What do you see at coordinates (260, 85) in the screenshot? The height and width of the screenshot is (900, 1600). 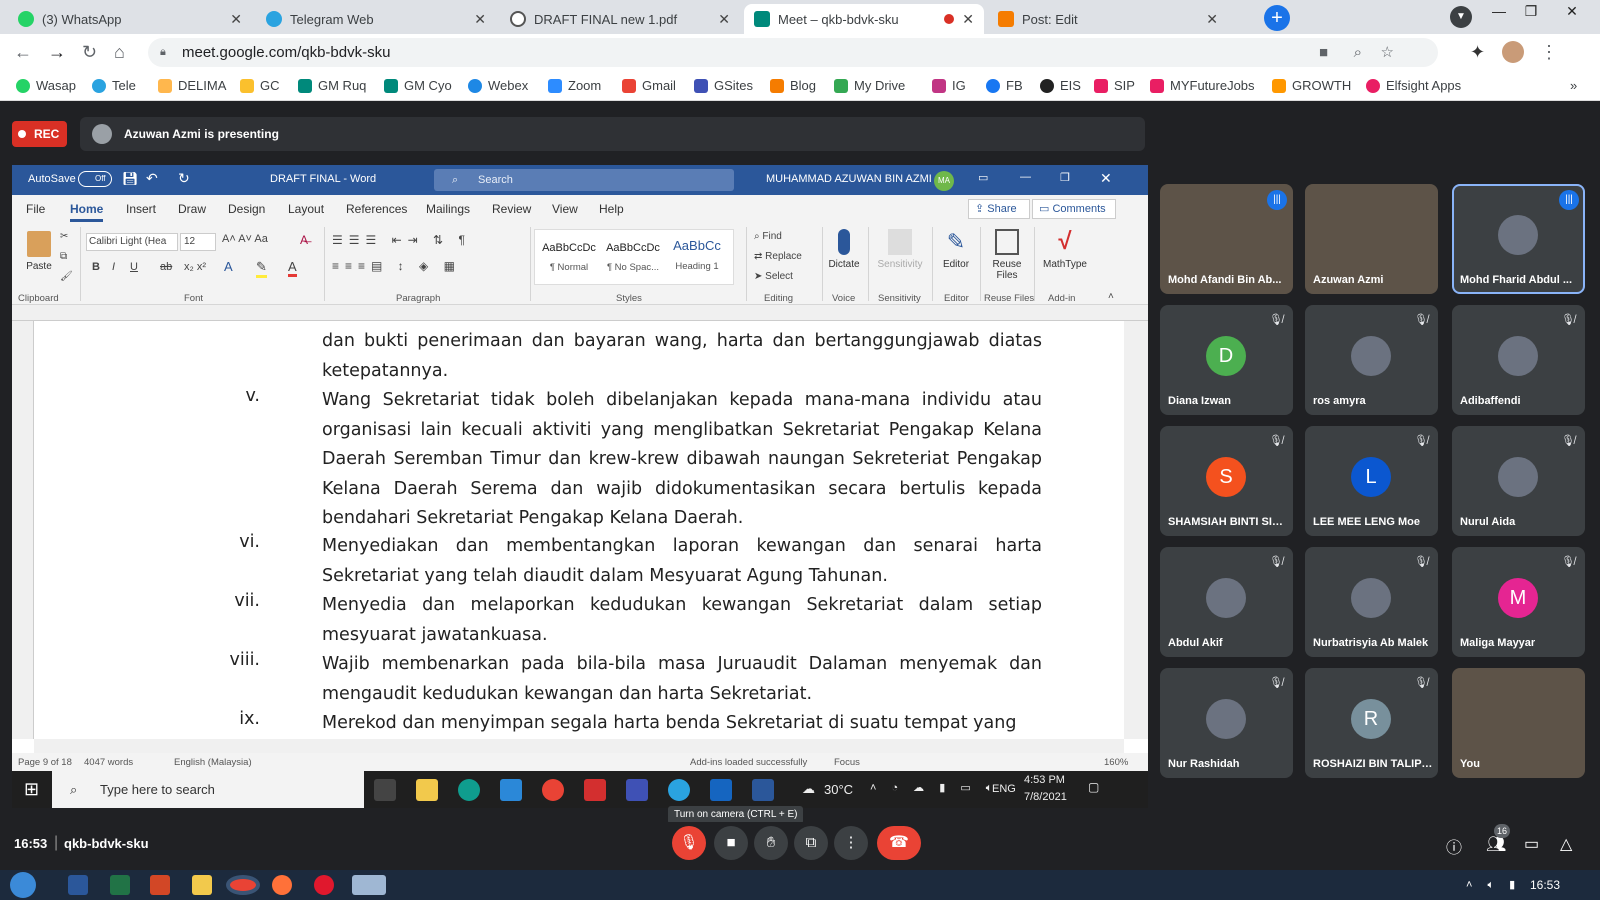 I see `bookmark-gc: GC` at bounding box center [260, 85].